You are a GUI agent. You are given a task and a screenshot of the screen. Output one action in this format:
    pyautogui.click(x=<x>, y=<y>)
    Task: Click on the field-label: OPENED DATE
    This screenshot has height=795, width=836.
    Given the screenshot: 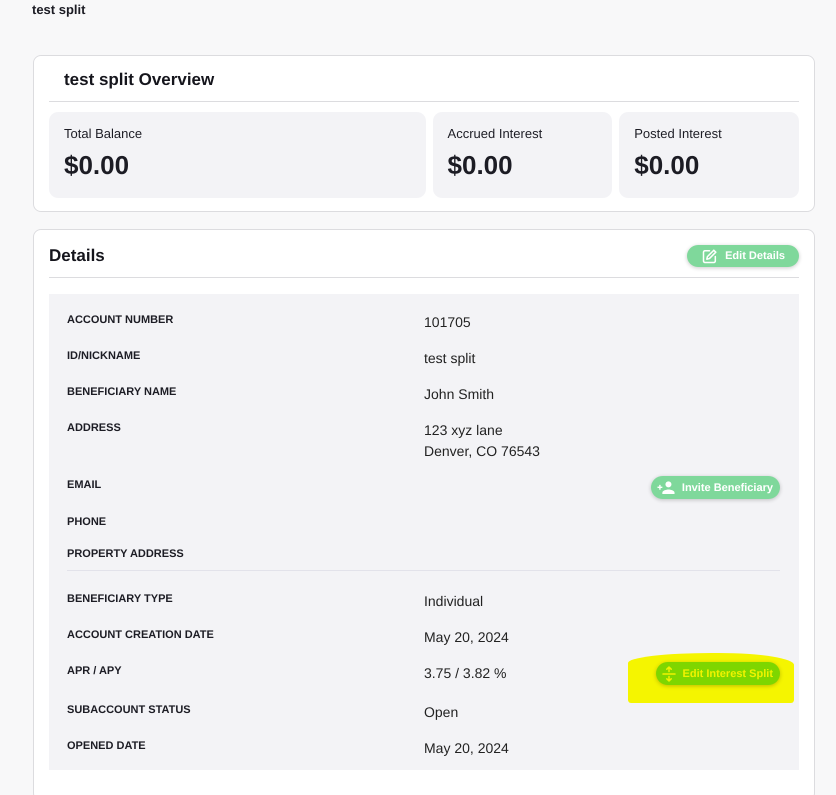 What is the action you would take?
    pyautogui.click(x=107, y=746)
    